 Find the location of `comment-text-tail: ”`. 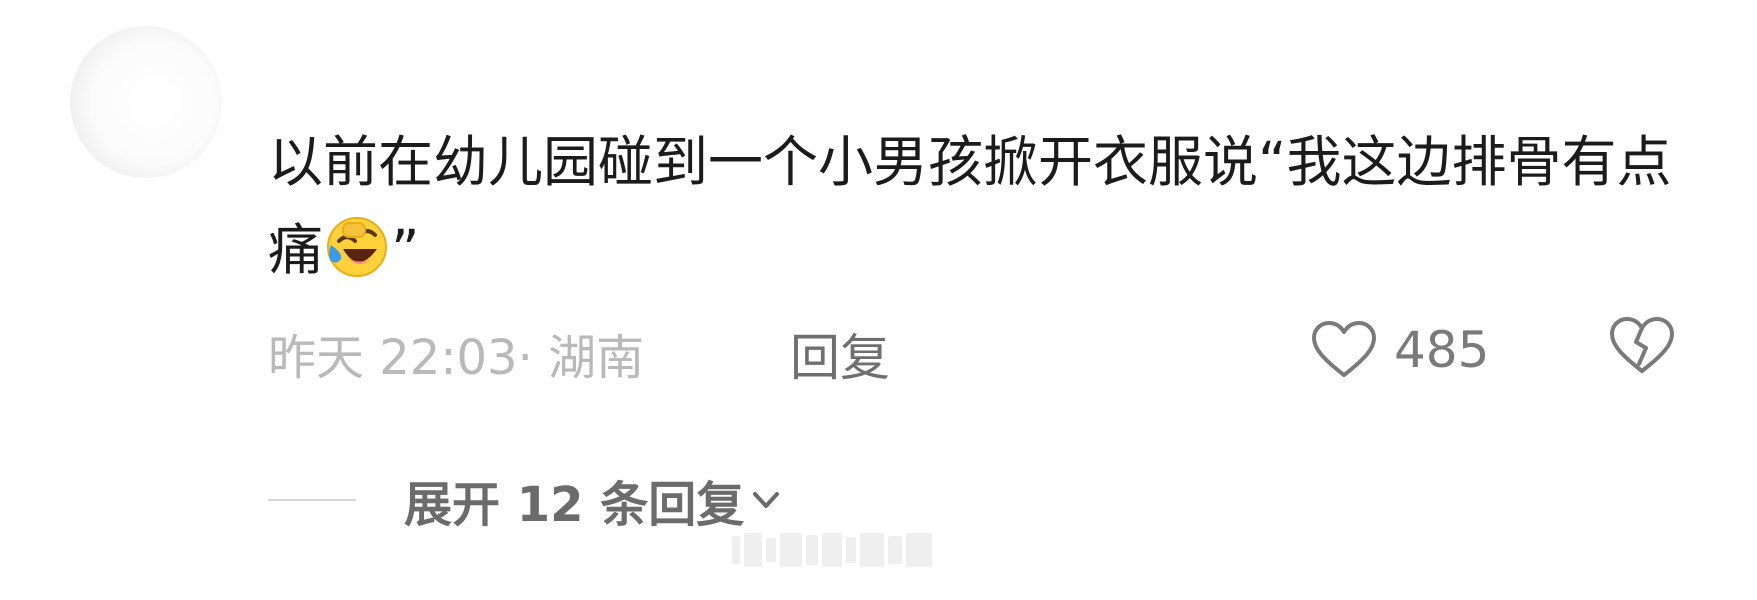

comment-text-tail: ” is located at coordinates (405, 250).